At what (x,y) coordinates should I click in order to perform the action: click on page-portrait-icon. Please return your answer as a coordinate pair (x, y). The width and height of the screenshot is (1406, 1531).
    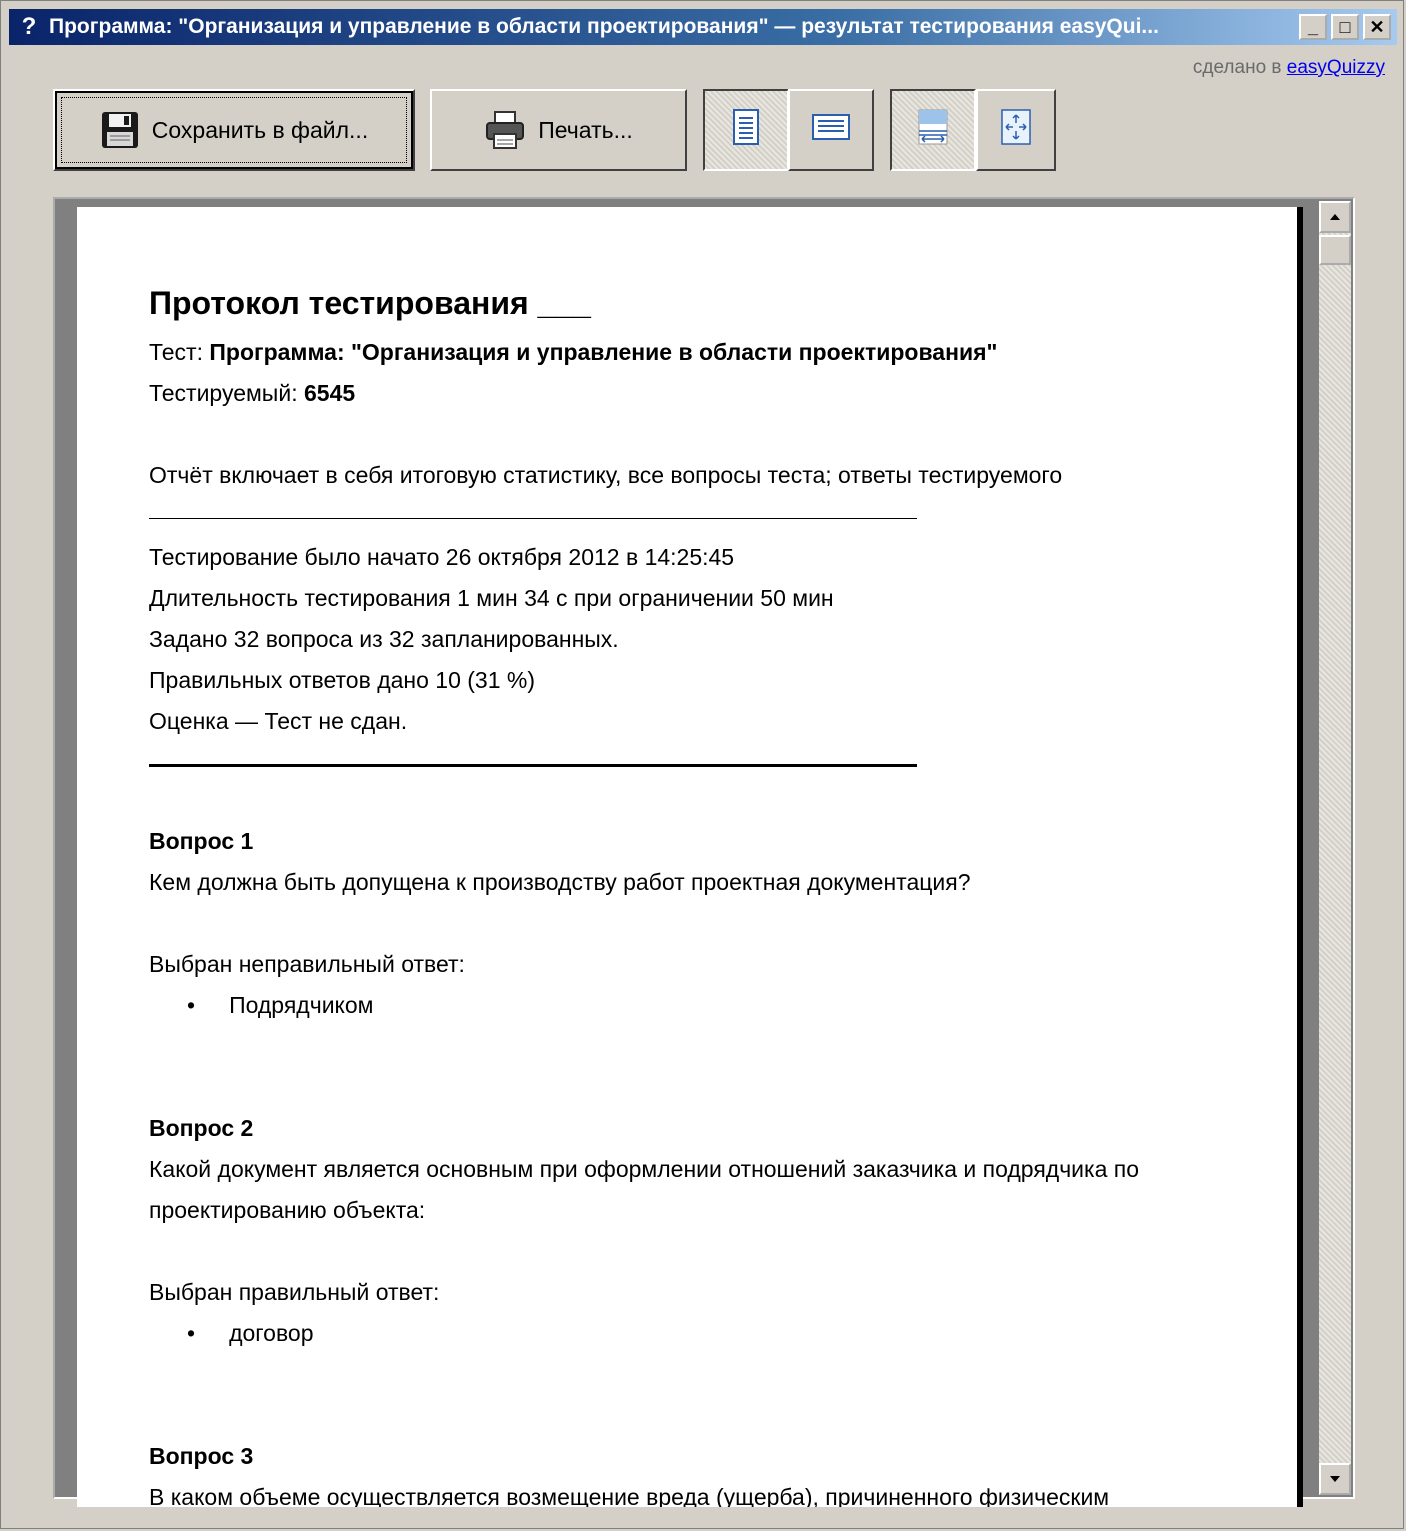
    Looking at the image, I should click on (746, 130).